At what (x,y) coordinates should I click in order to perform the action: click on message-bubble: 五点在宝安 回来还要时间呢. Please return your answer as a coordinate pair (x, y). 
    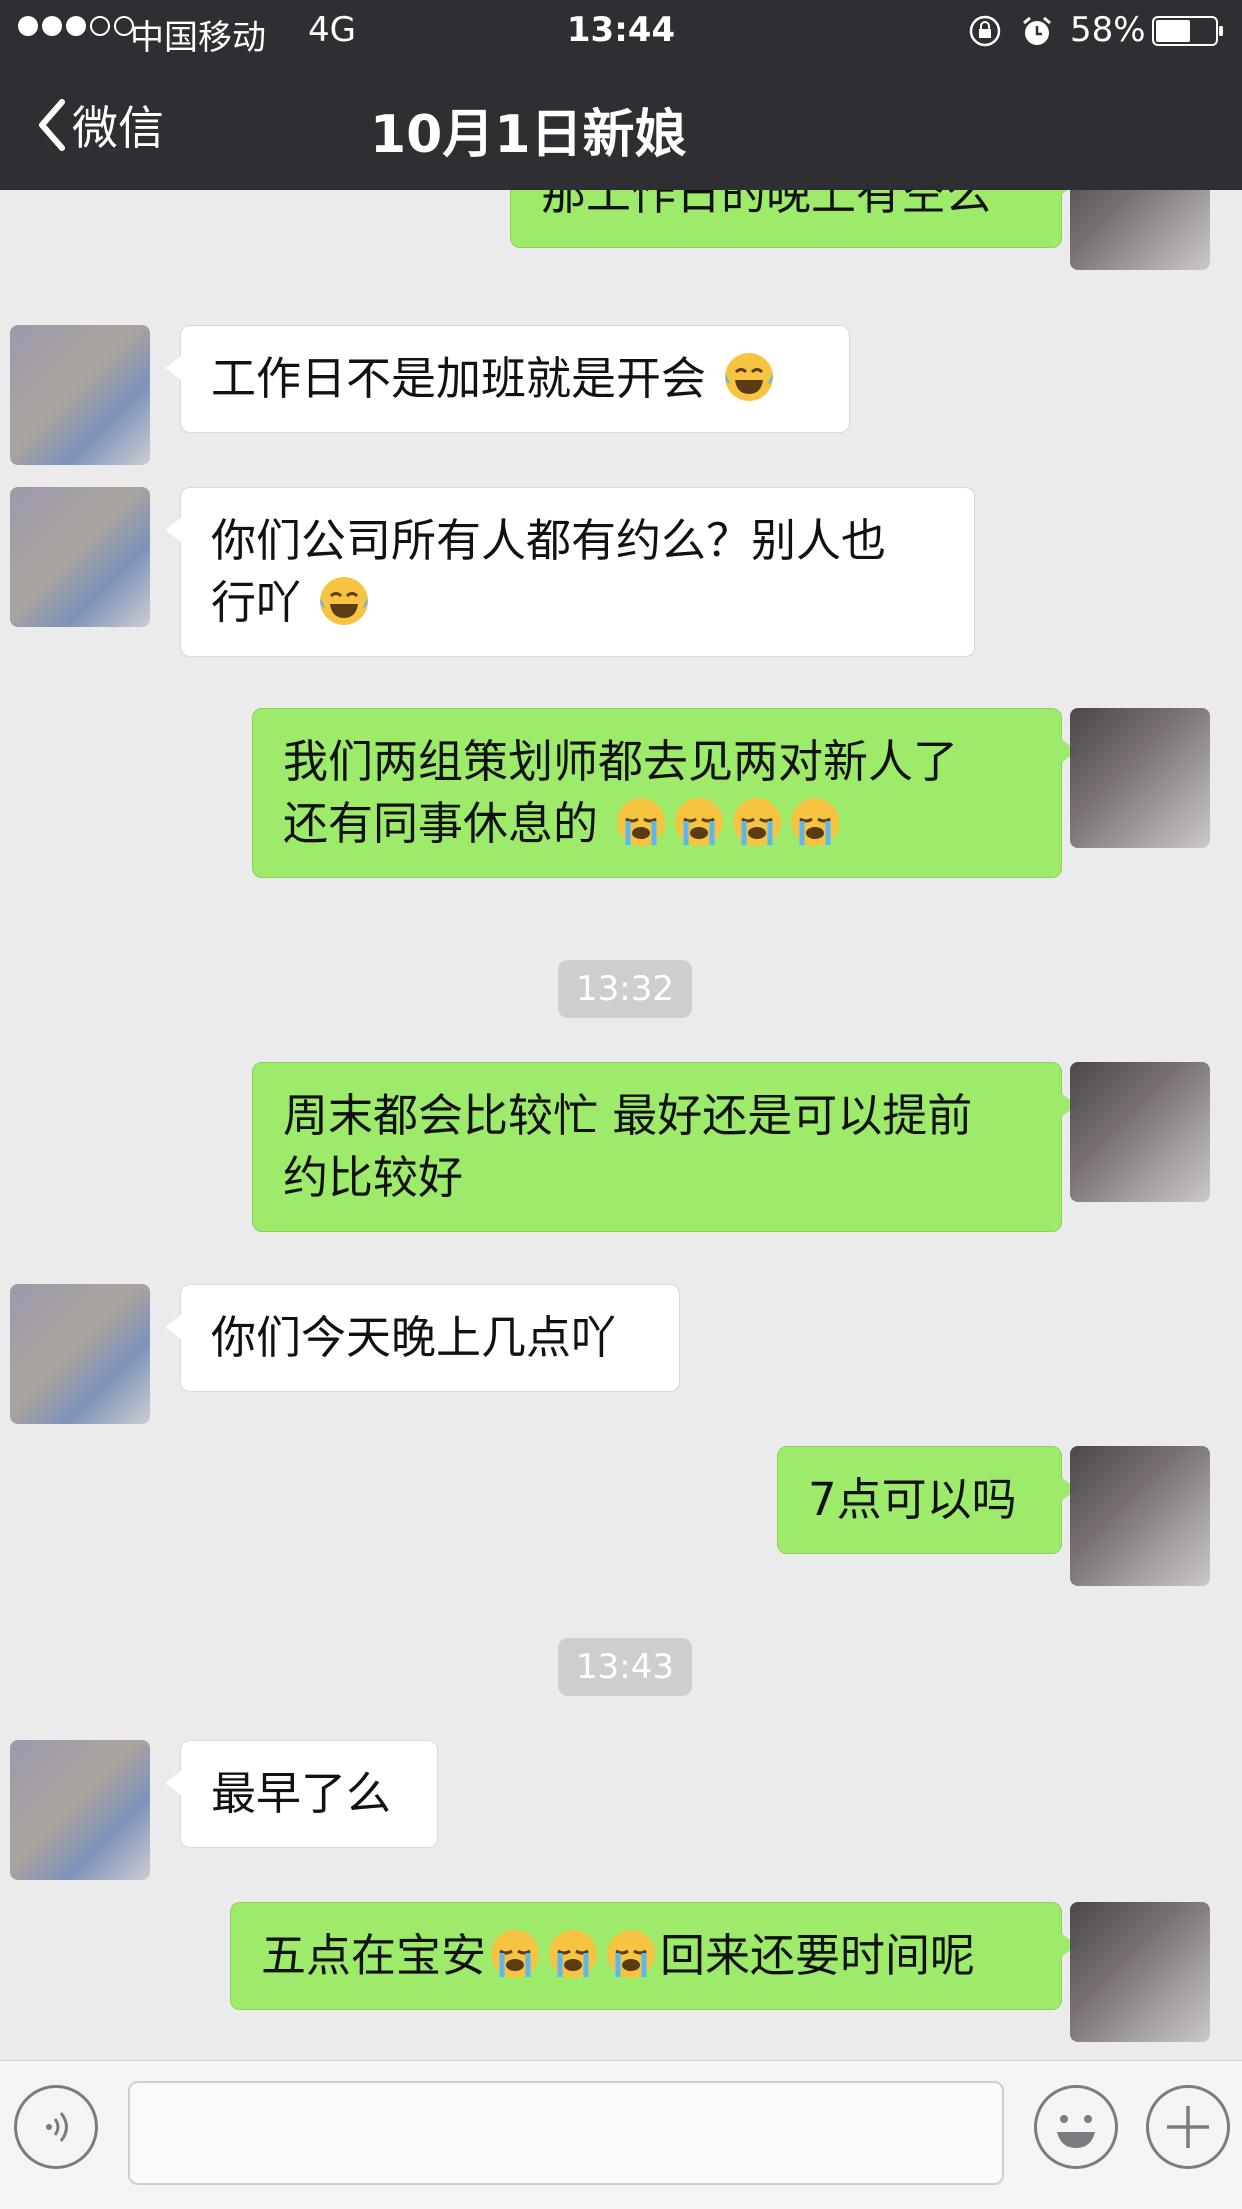
    Looking at the image, I should click on (653, 1956).